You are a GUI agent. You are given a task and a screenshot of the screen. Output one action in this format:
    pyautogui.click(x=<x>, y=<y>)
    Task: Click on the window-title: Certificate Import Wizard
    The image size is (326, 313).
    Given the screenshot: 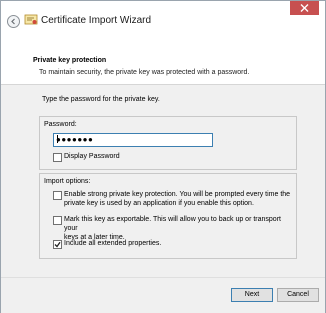 What is the action you would take?
    pyautogui.click(x=96, y=20)
    